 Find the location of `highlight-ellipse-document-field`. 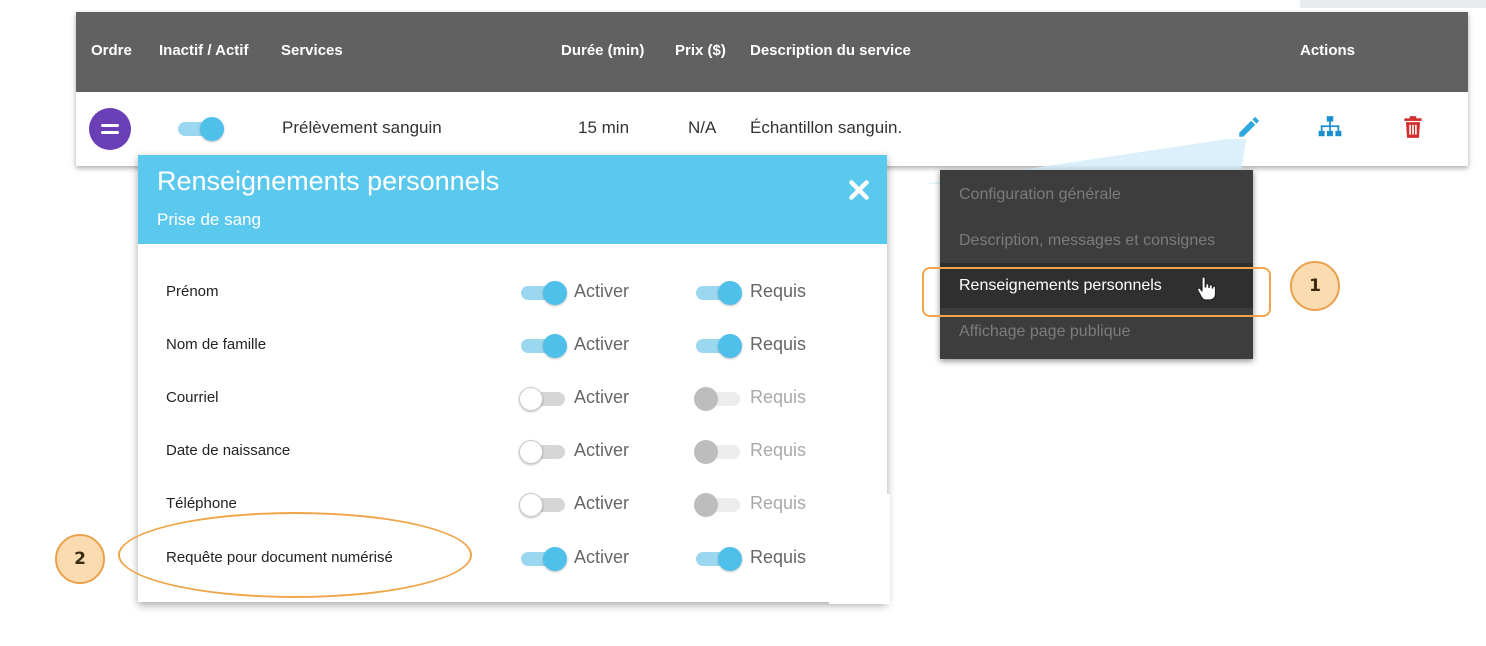

highlight-ellipse-document-field is located at coordinates (295, 555).